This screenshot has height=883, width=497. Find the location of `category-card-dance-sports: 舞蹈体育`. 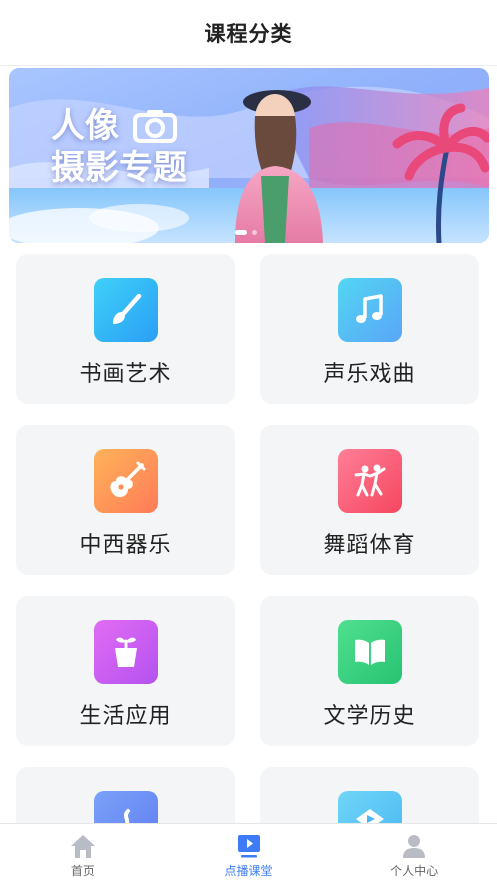

category-card-dance-sports: 舞蹈体育 is located at coordinates (369, 500).